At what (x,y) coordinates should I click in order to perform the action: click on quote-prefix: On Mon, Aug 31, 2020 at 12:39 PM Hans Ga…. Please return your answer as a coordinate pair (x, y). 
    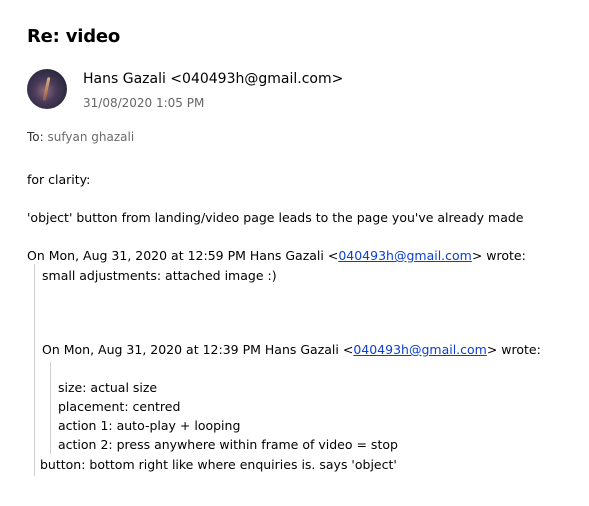
    Looking at the image, I should click on (198, 349).